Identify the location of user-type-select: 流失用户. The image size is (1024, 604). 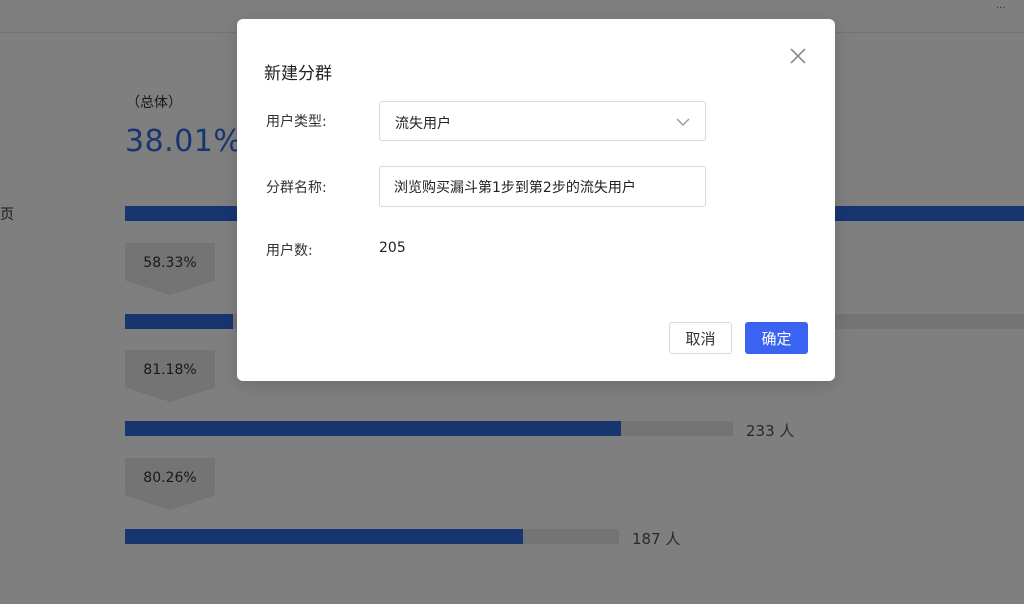
(542, 121).